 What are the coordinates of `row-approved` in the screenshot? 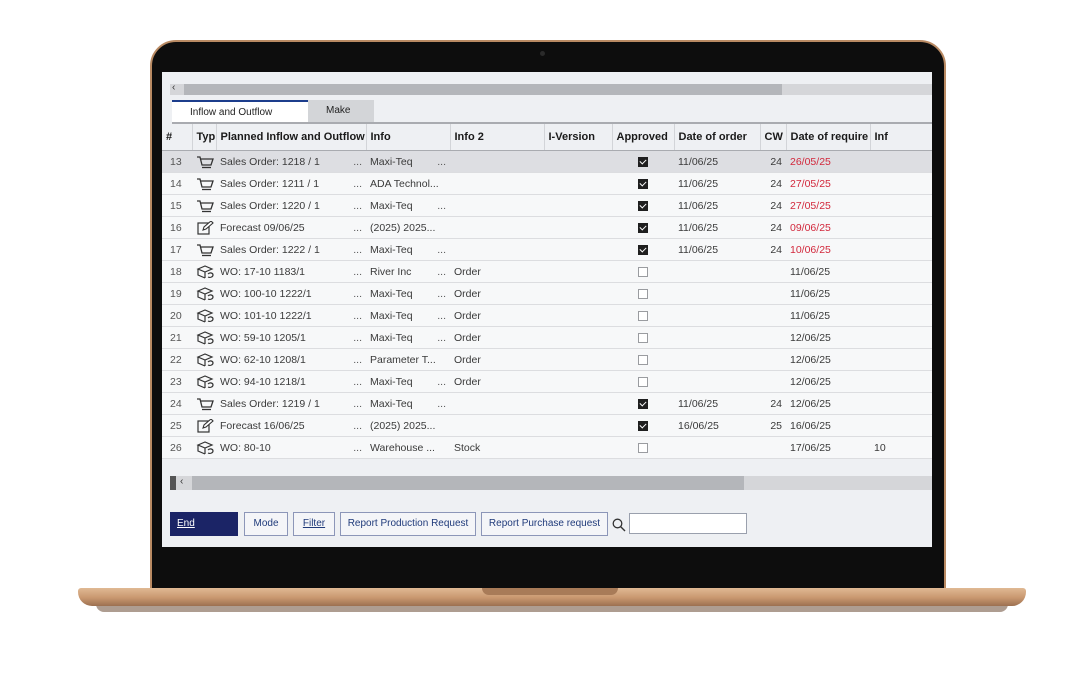 It's located at (643, 161).